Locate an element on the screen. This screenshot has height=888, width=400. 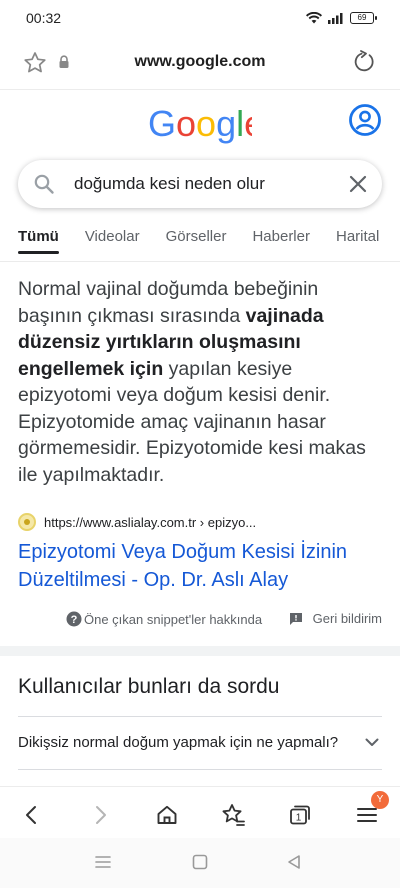
bookmarks-button is located at coordinates (233, 815).